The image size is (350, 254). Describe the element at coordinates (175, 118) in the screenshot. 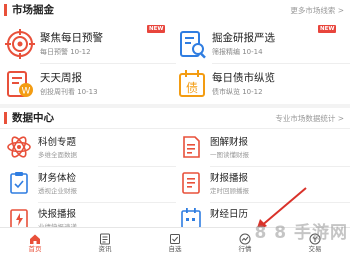

I see `data-center-section-header: 数据中心 专业市场数据统计 >` at that location.